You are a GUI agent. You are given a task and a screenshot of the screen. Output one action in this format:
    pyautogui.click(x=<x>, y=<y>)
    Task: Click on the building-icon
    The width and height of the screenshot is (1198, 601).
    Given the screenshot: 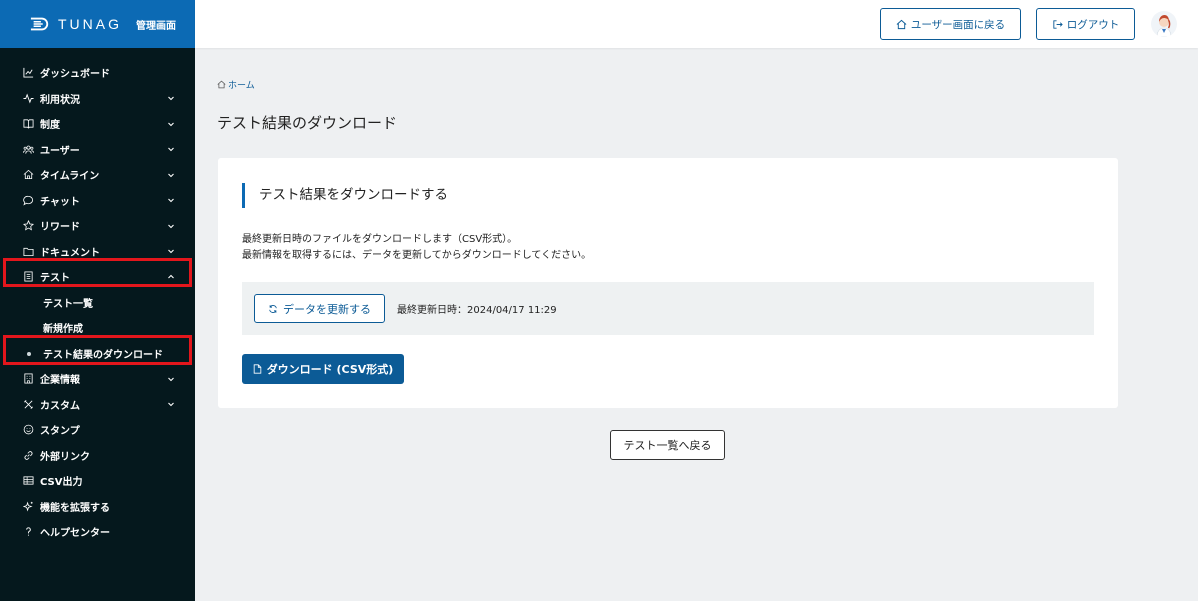 What is the action you would take?
    pyautogui.click(x=28, y=379)
    